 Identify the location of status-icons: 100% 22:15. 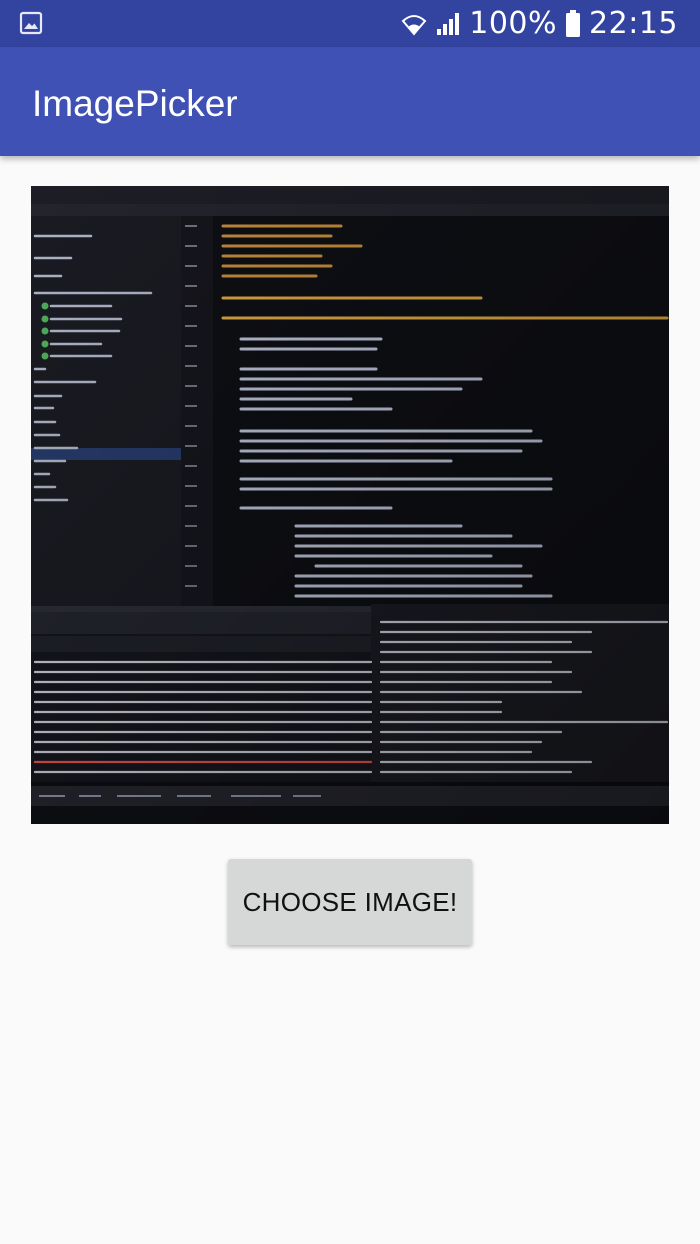
(539, 23).